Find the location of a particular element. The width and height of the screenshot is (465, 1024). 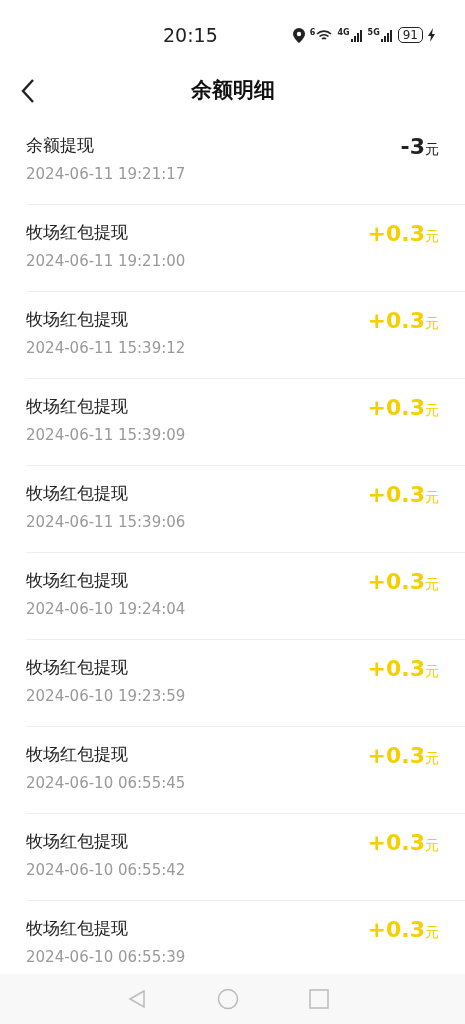

back-nav-button is located at coordinates (136, 999).